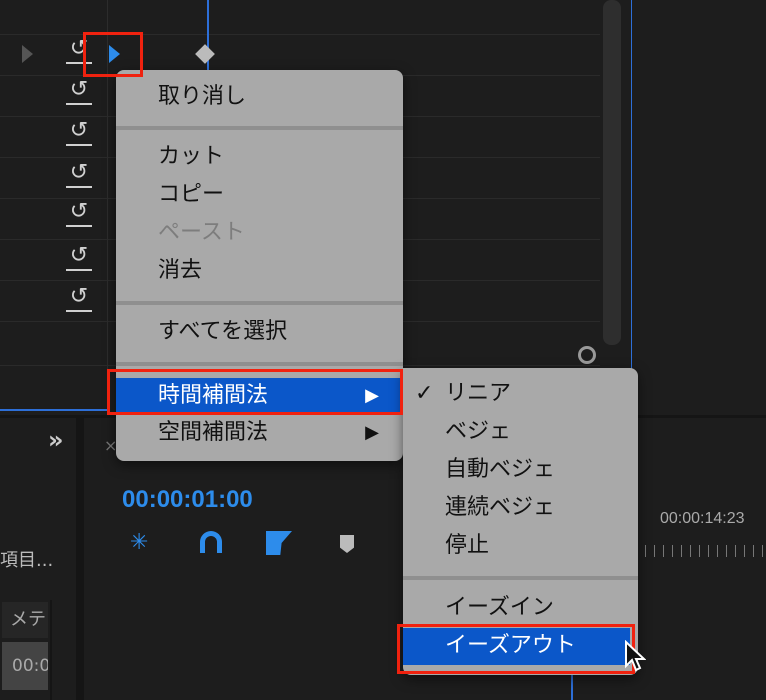 The width and height of the screenshot is (766, 700). Describe the element at coordinates (520, 508) in the screenshot. I see `submenu-item-continuous-bezier: 連続ベジェ` at that location.